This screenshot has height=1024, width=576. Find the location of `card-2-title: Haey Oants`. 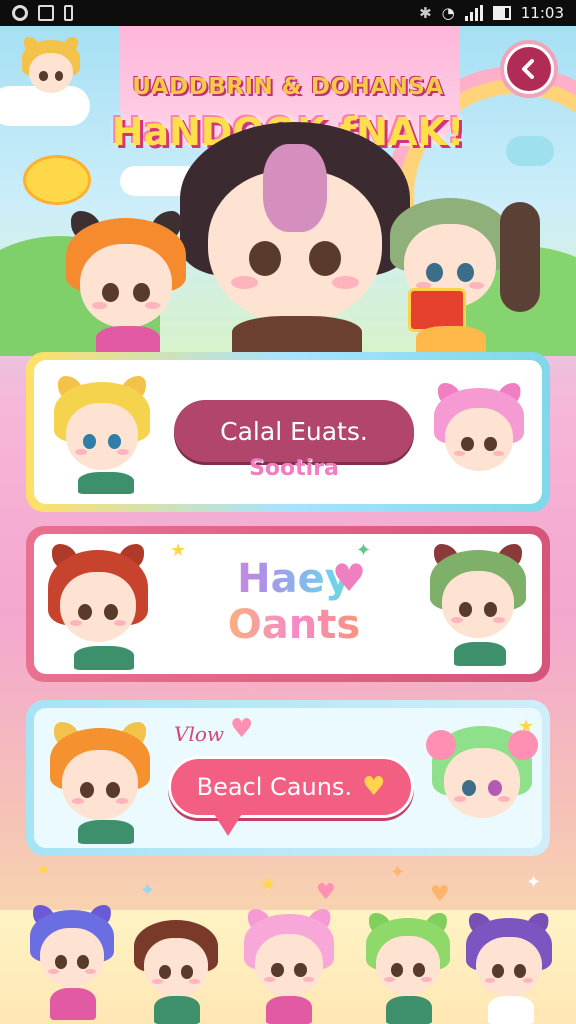

card-2-title: Haey Oants is located at coordinates (294, 602).